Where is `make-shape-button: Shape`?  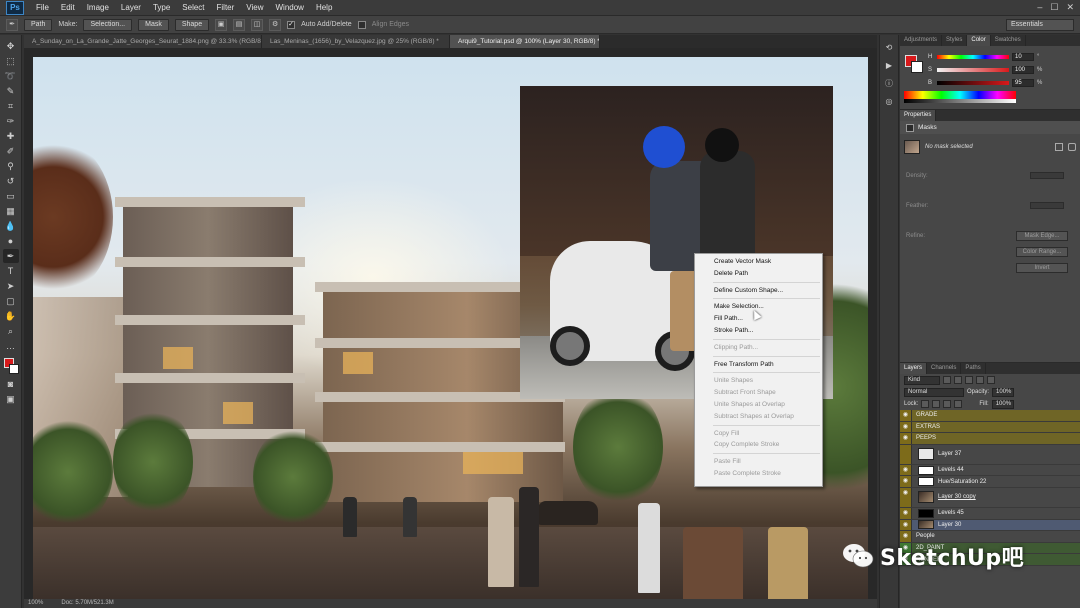 make-shape-button: Shape is located at coordinates (192, 24).